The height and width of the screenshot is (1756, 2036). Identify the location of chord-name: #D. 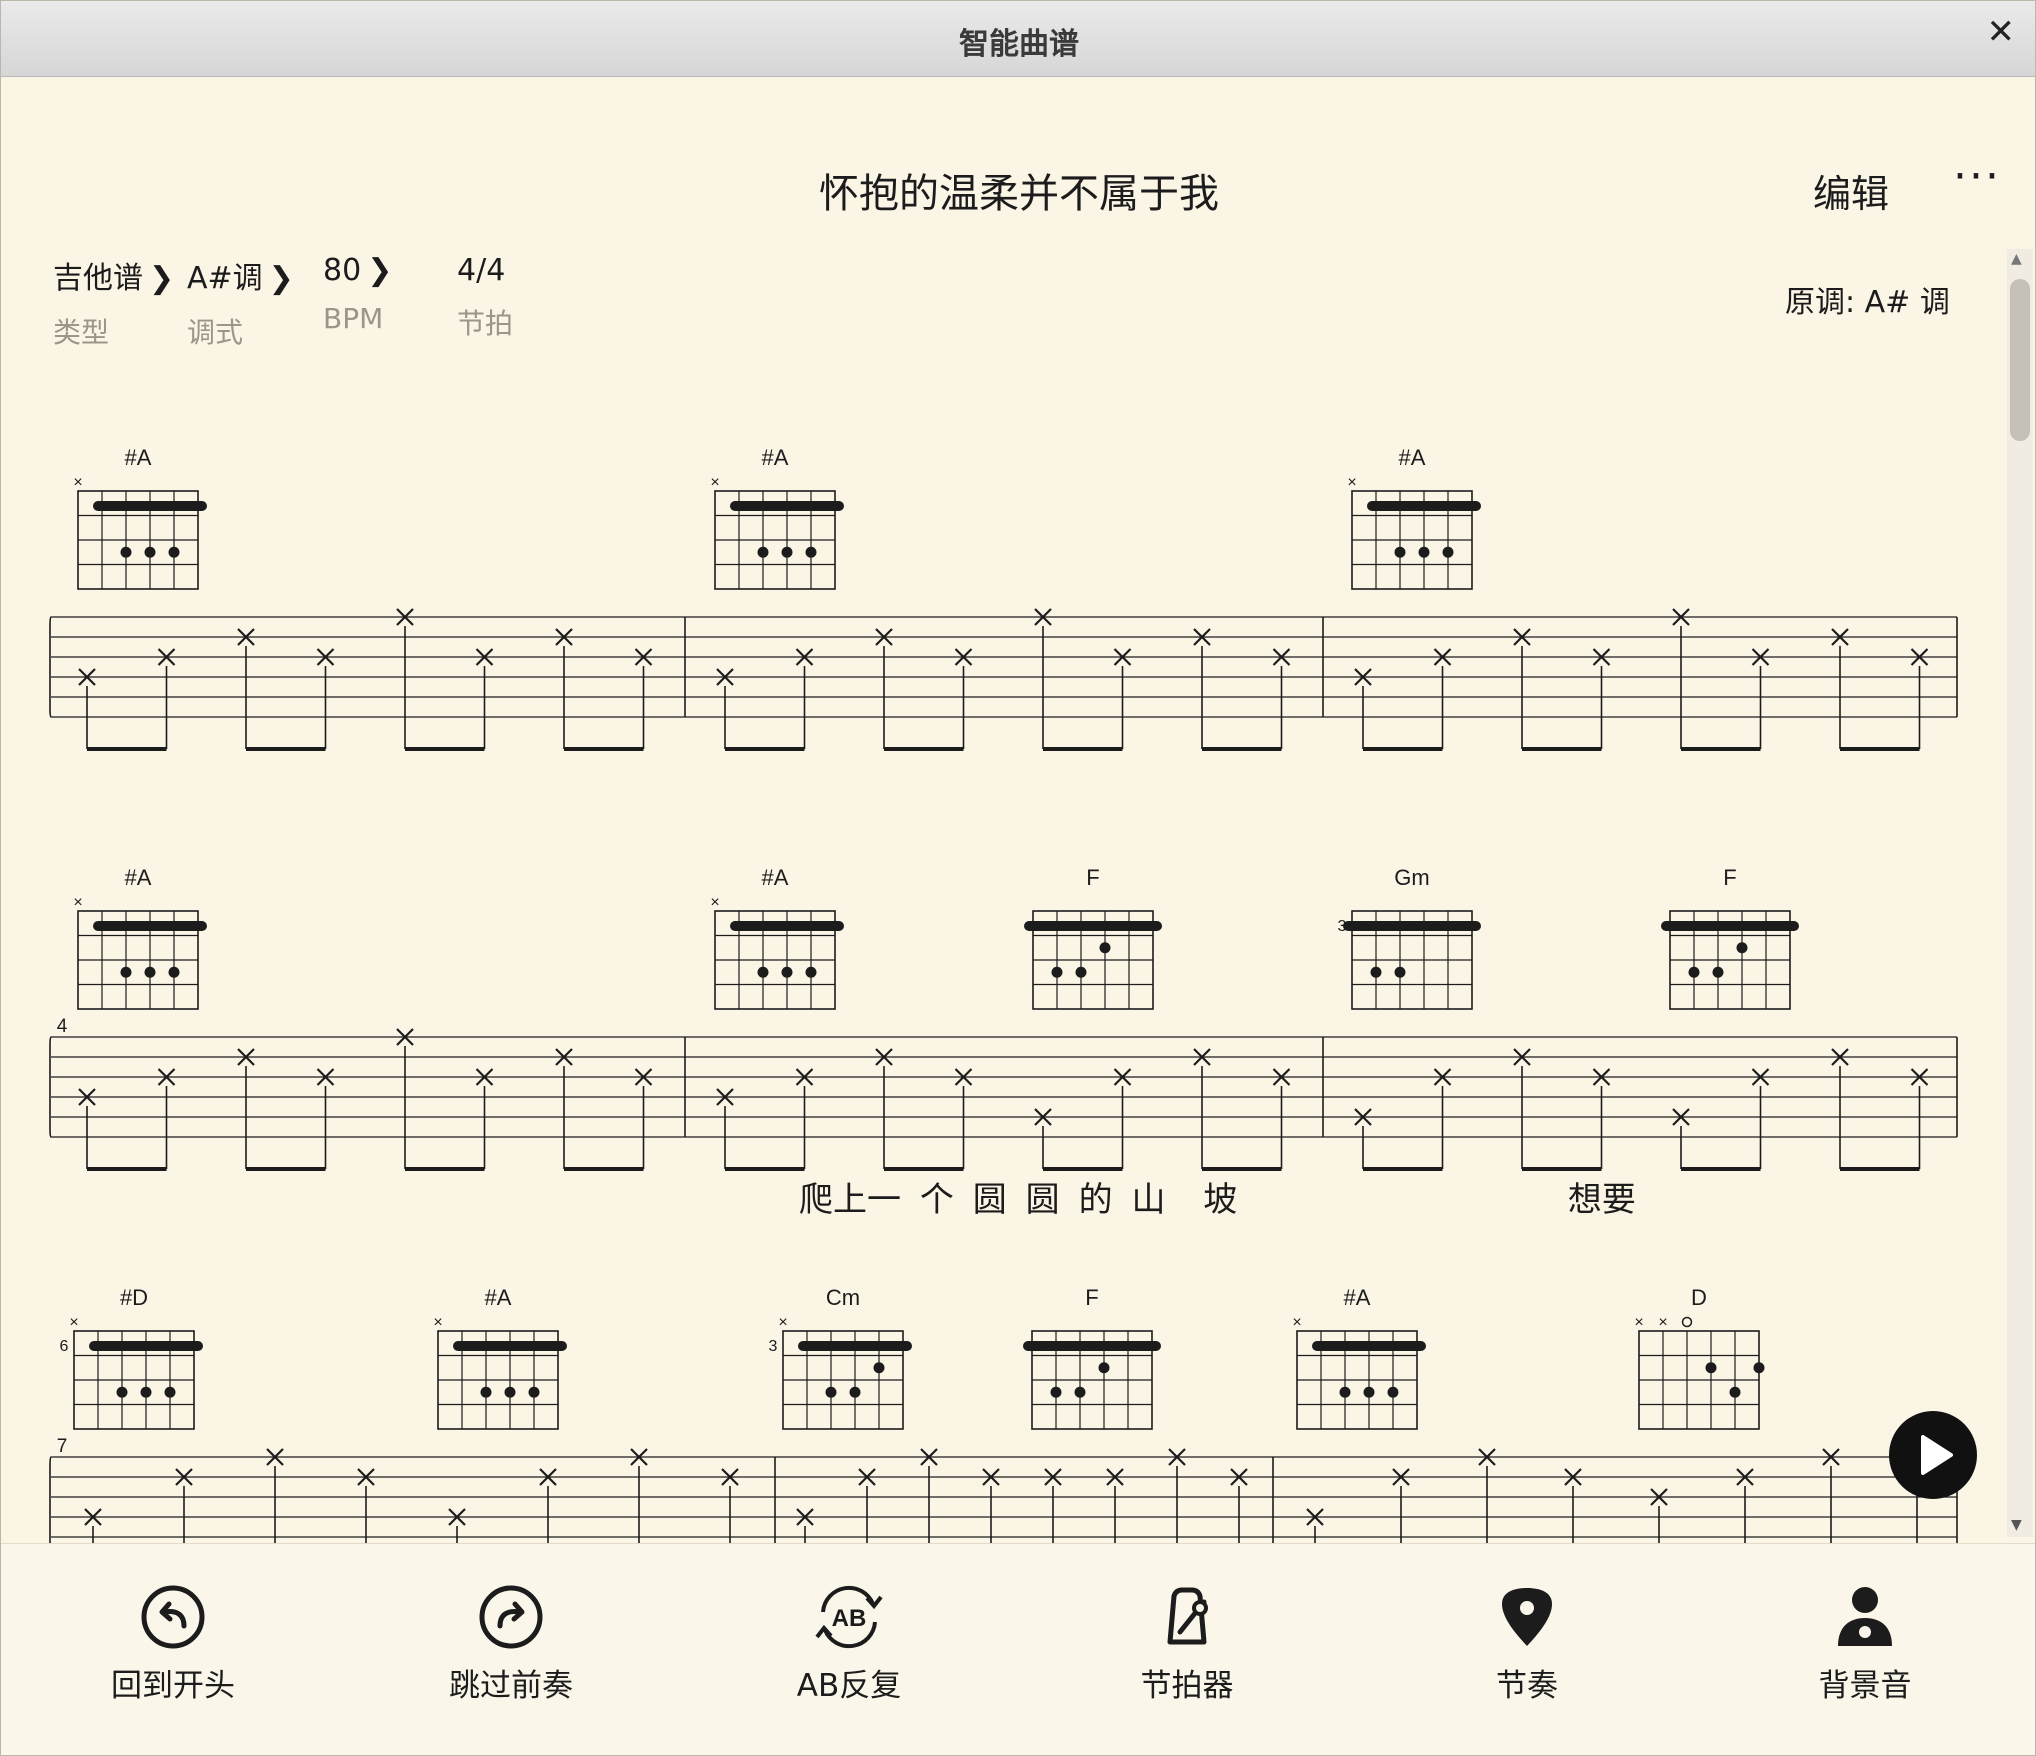
(134, 1297).